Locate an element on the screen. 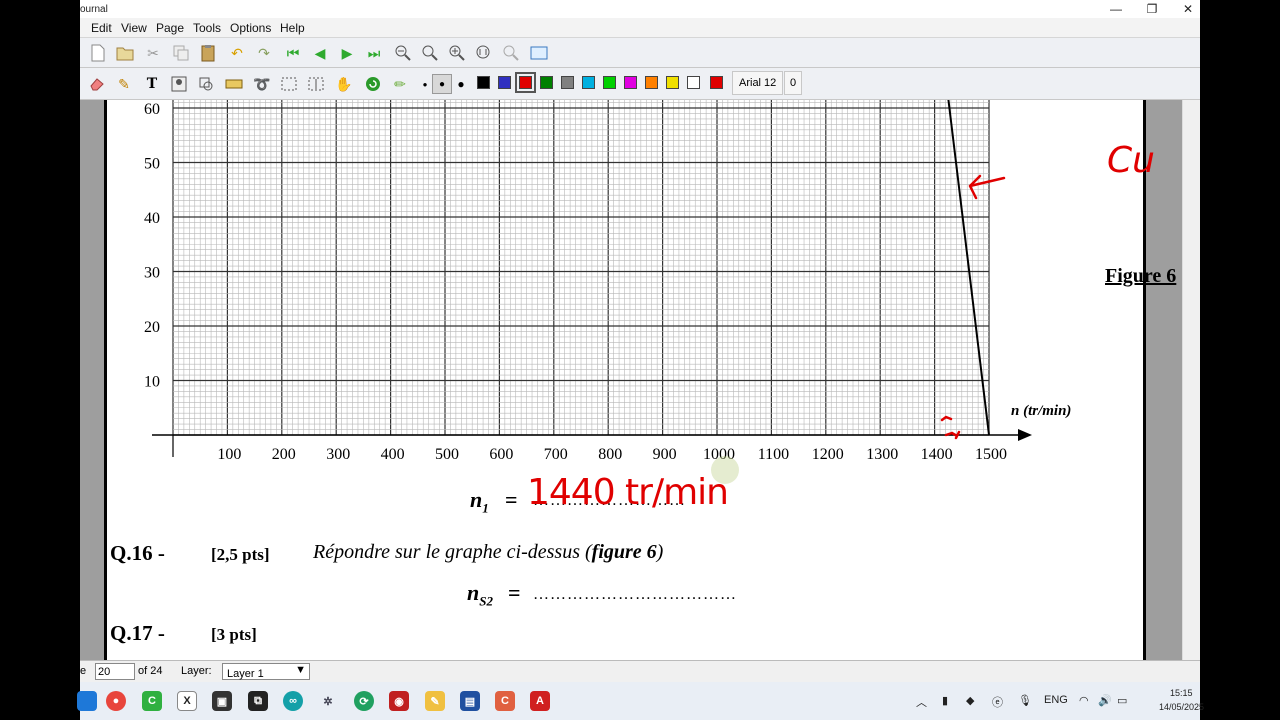  image-tool-icon is located at coordinates (179, 84).